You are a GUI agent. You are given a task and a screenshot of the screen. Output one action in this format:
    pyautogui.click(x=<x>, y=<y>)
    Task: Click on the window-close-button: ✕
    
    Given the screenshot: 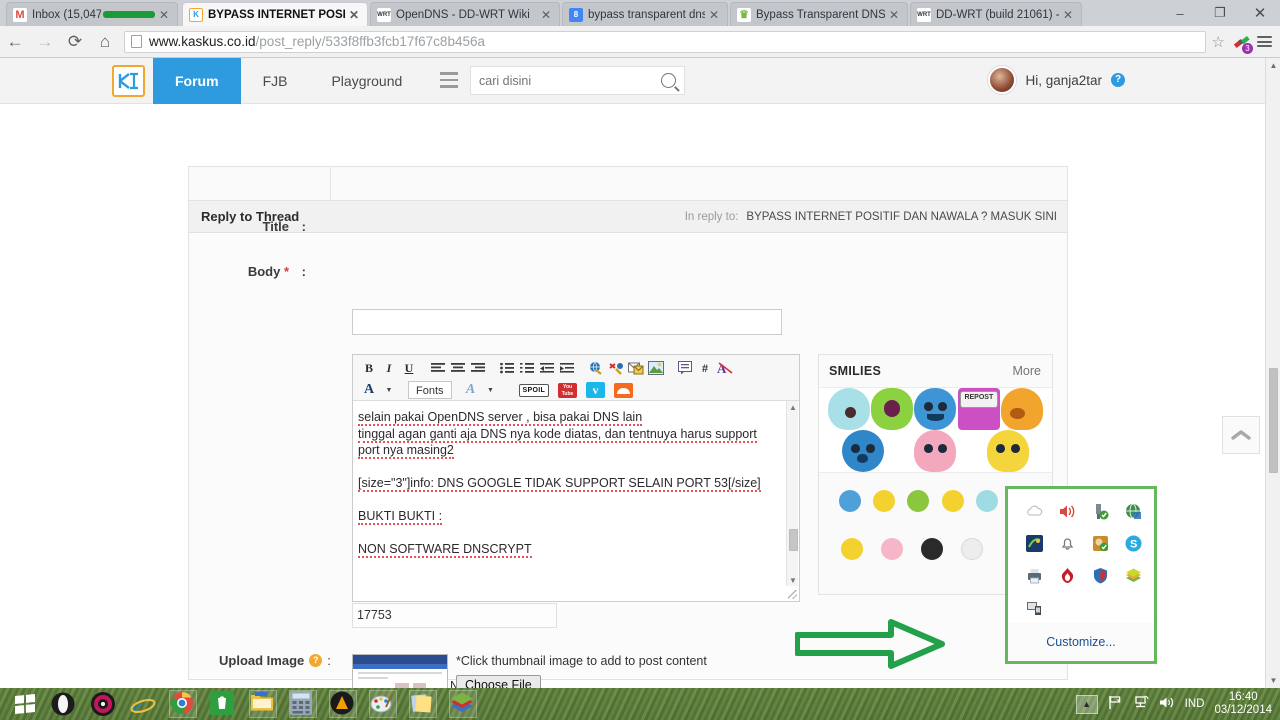 What is the action you would take?
    pyautogui.click(x=1260, y=13)
    